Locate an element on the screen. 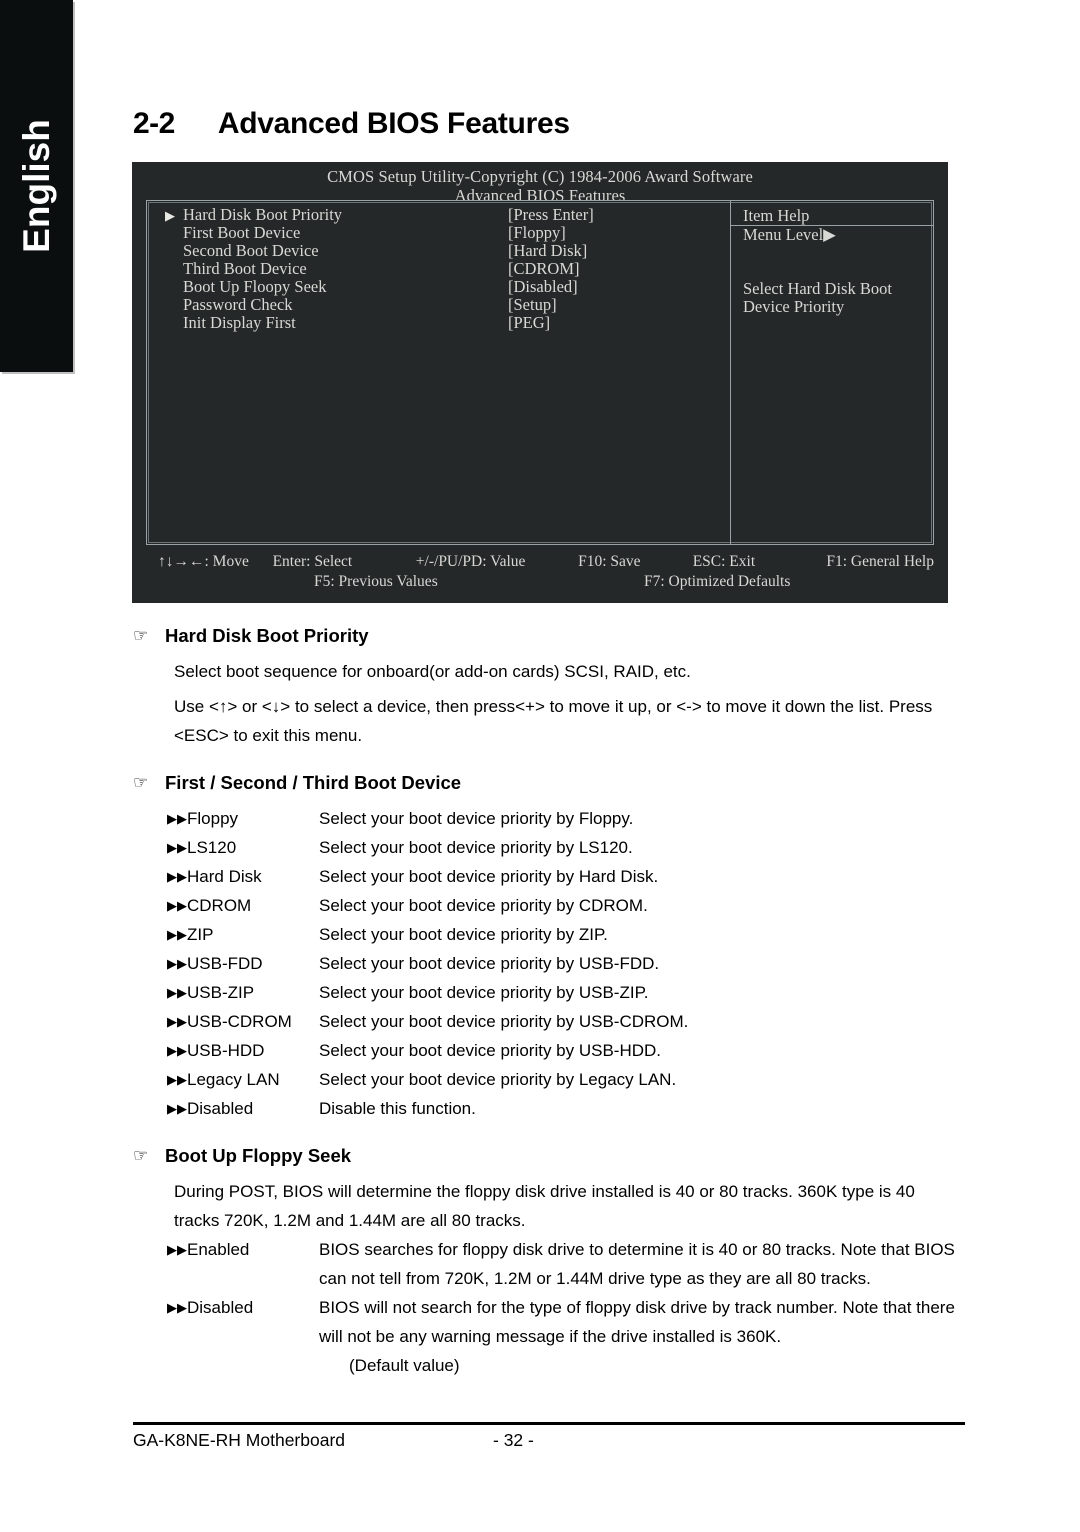 The height and width of the screenshot is (1532, 1080). footer-page-number: - 32 - is located at coordinates (513, 1440).